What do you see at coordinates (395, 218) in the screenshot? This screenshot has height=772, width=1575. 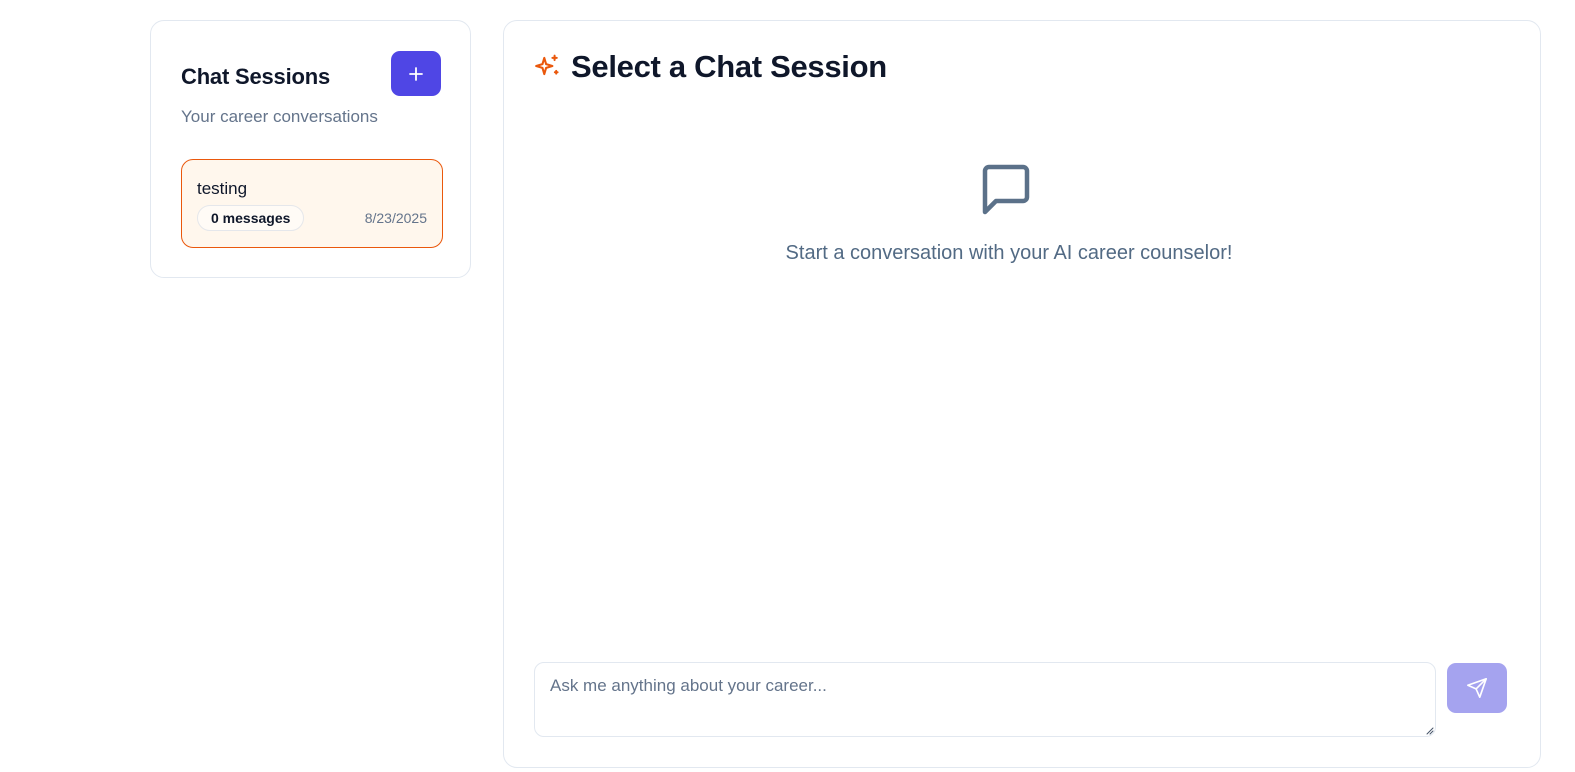 I see `session-date: 8/23/2025` at bounding box center [395, 218].